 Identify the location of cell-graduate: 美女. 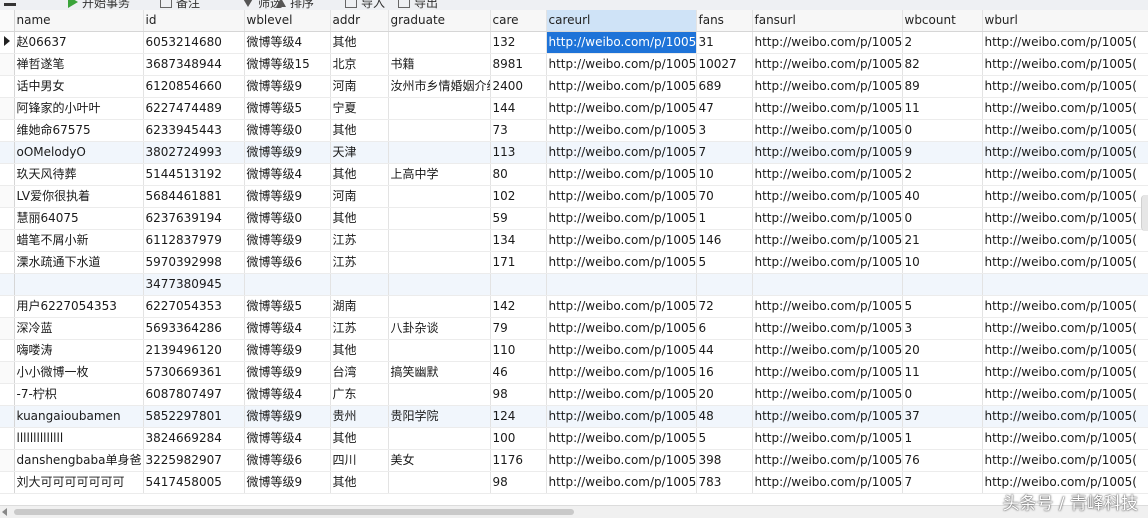
(439, 460).